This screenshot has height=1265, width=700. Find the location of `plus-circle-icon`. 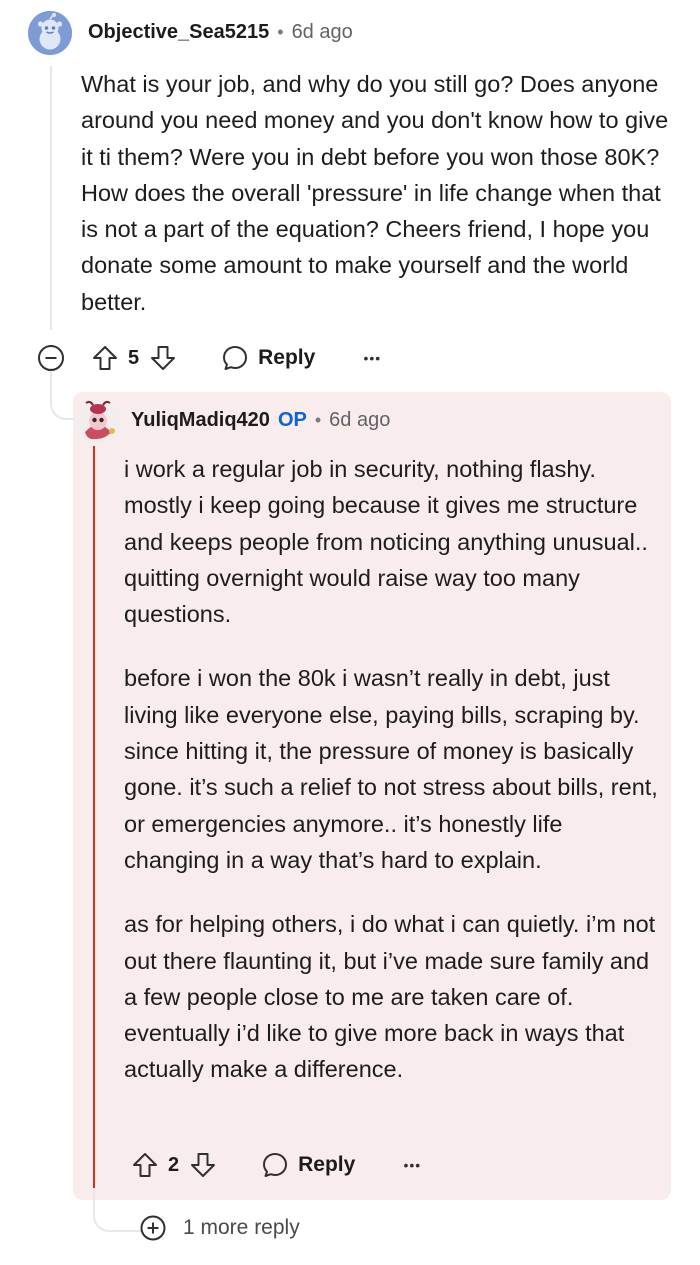

plus-circle-icon is located at coordinates (153, 1228).